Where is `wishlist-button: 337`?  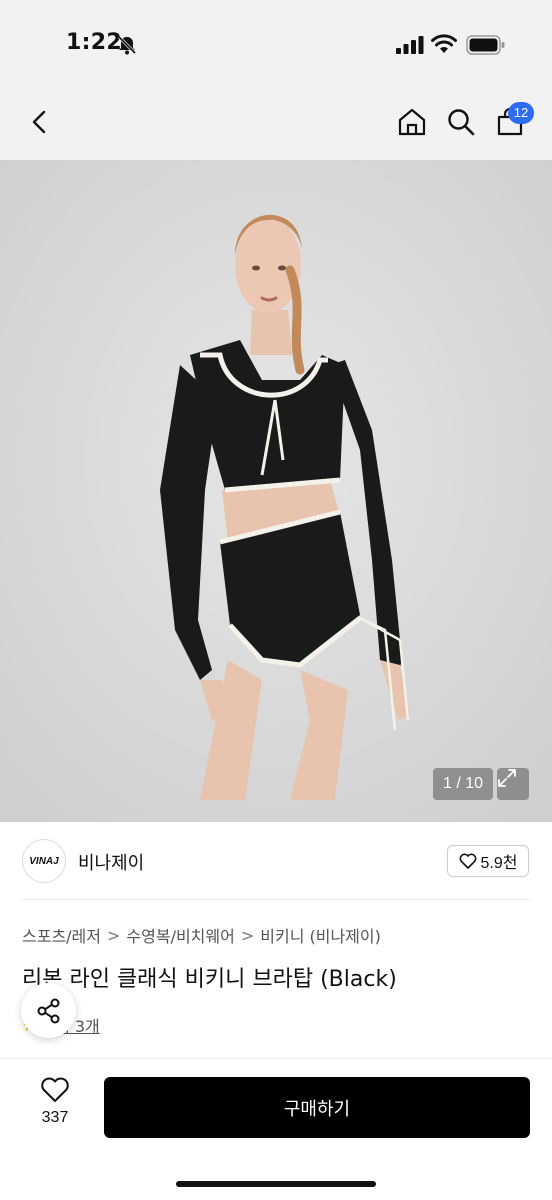
wishlist-button: 337 is located at coordinates (55, 1107).